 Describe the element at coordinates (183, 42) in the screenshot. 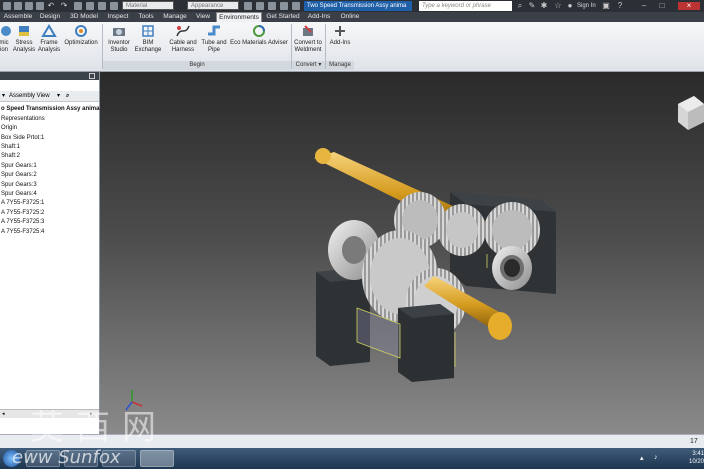

I see `cable-harness-button: Cable and Harness` at that location.